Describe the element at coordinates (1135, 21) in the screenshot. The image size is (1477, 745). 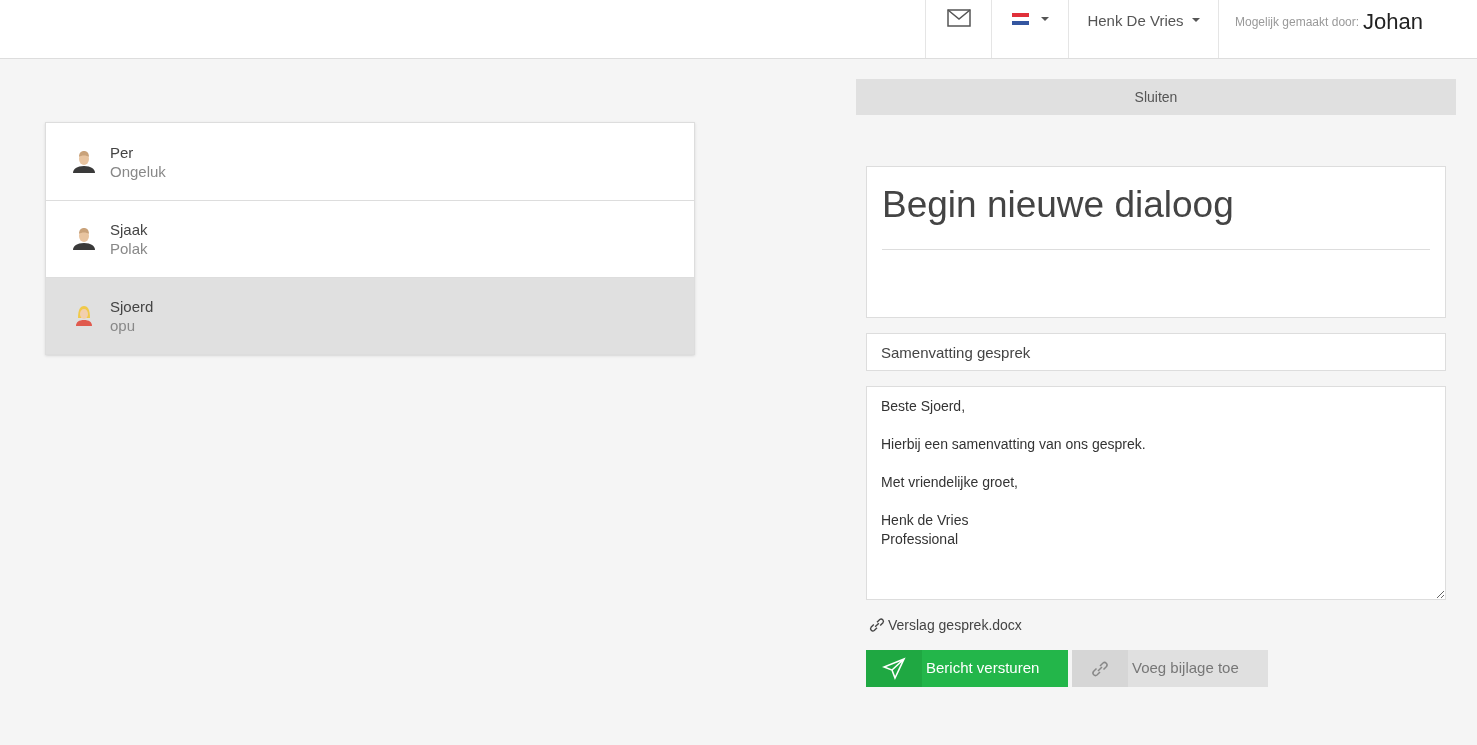
I see `user-menu: Henk De Vries` at that location.